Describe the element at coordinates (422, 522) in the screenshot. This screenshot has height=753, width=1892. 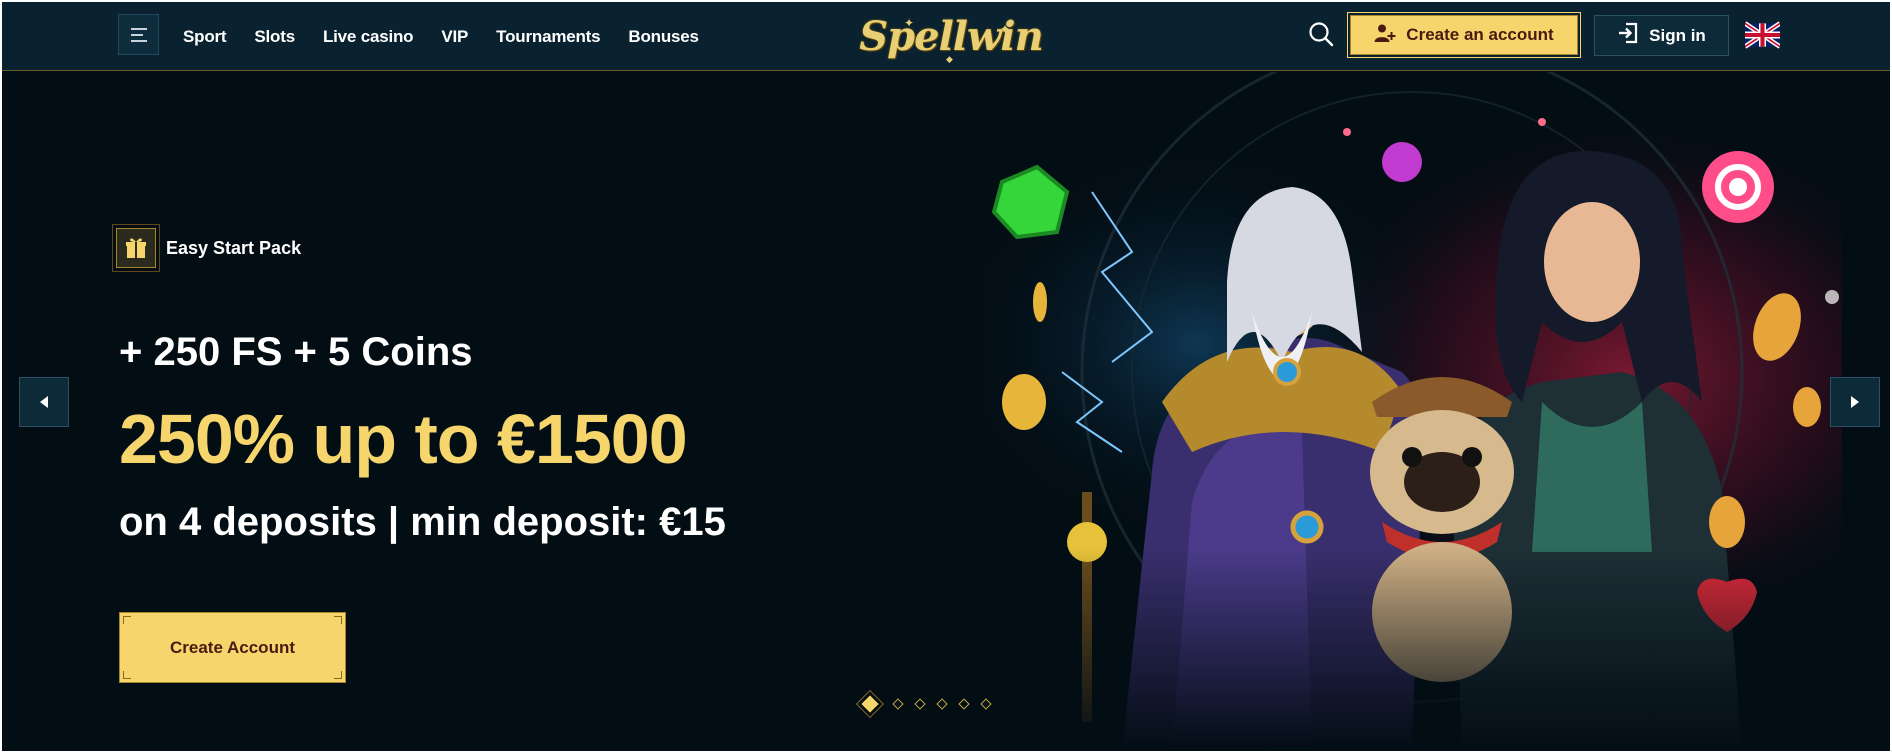
I see `offer-terms: on 4 deposits | min deposit: €15` at that location.